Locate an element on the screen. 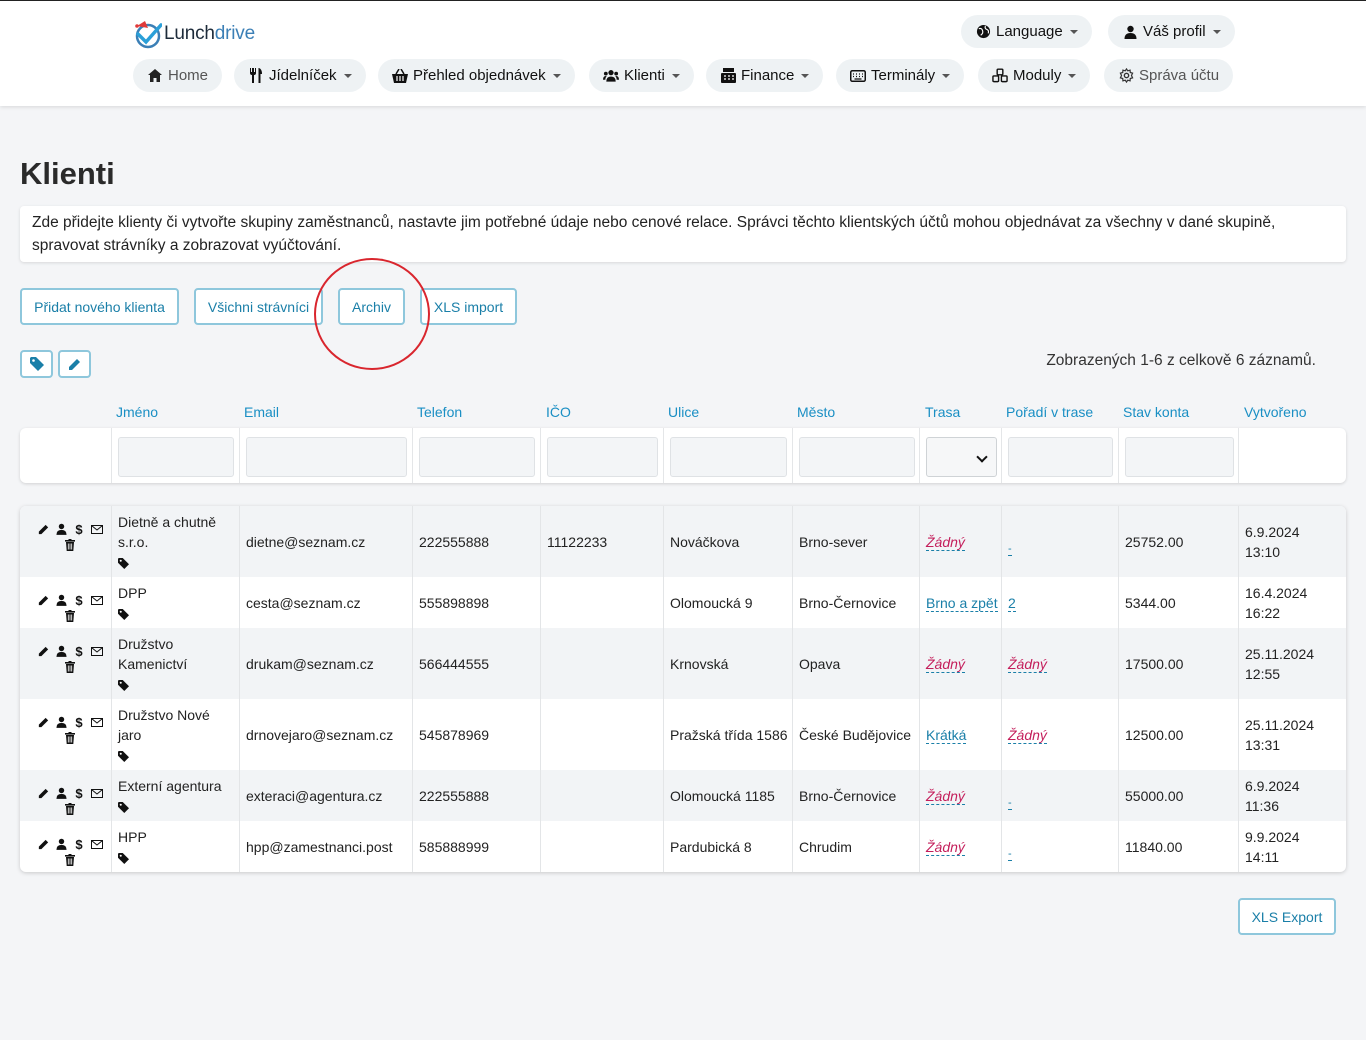 This screenshot has height=1040, width=1366. nav-modules-label: Moduly is located at coordinates (1037, 75).